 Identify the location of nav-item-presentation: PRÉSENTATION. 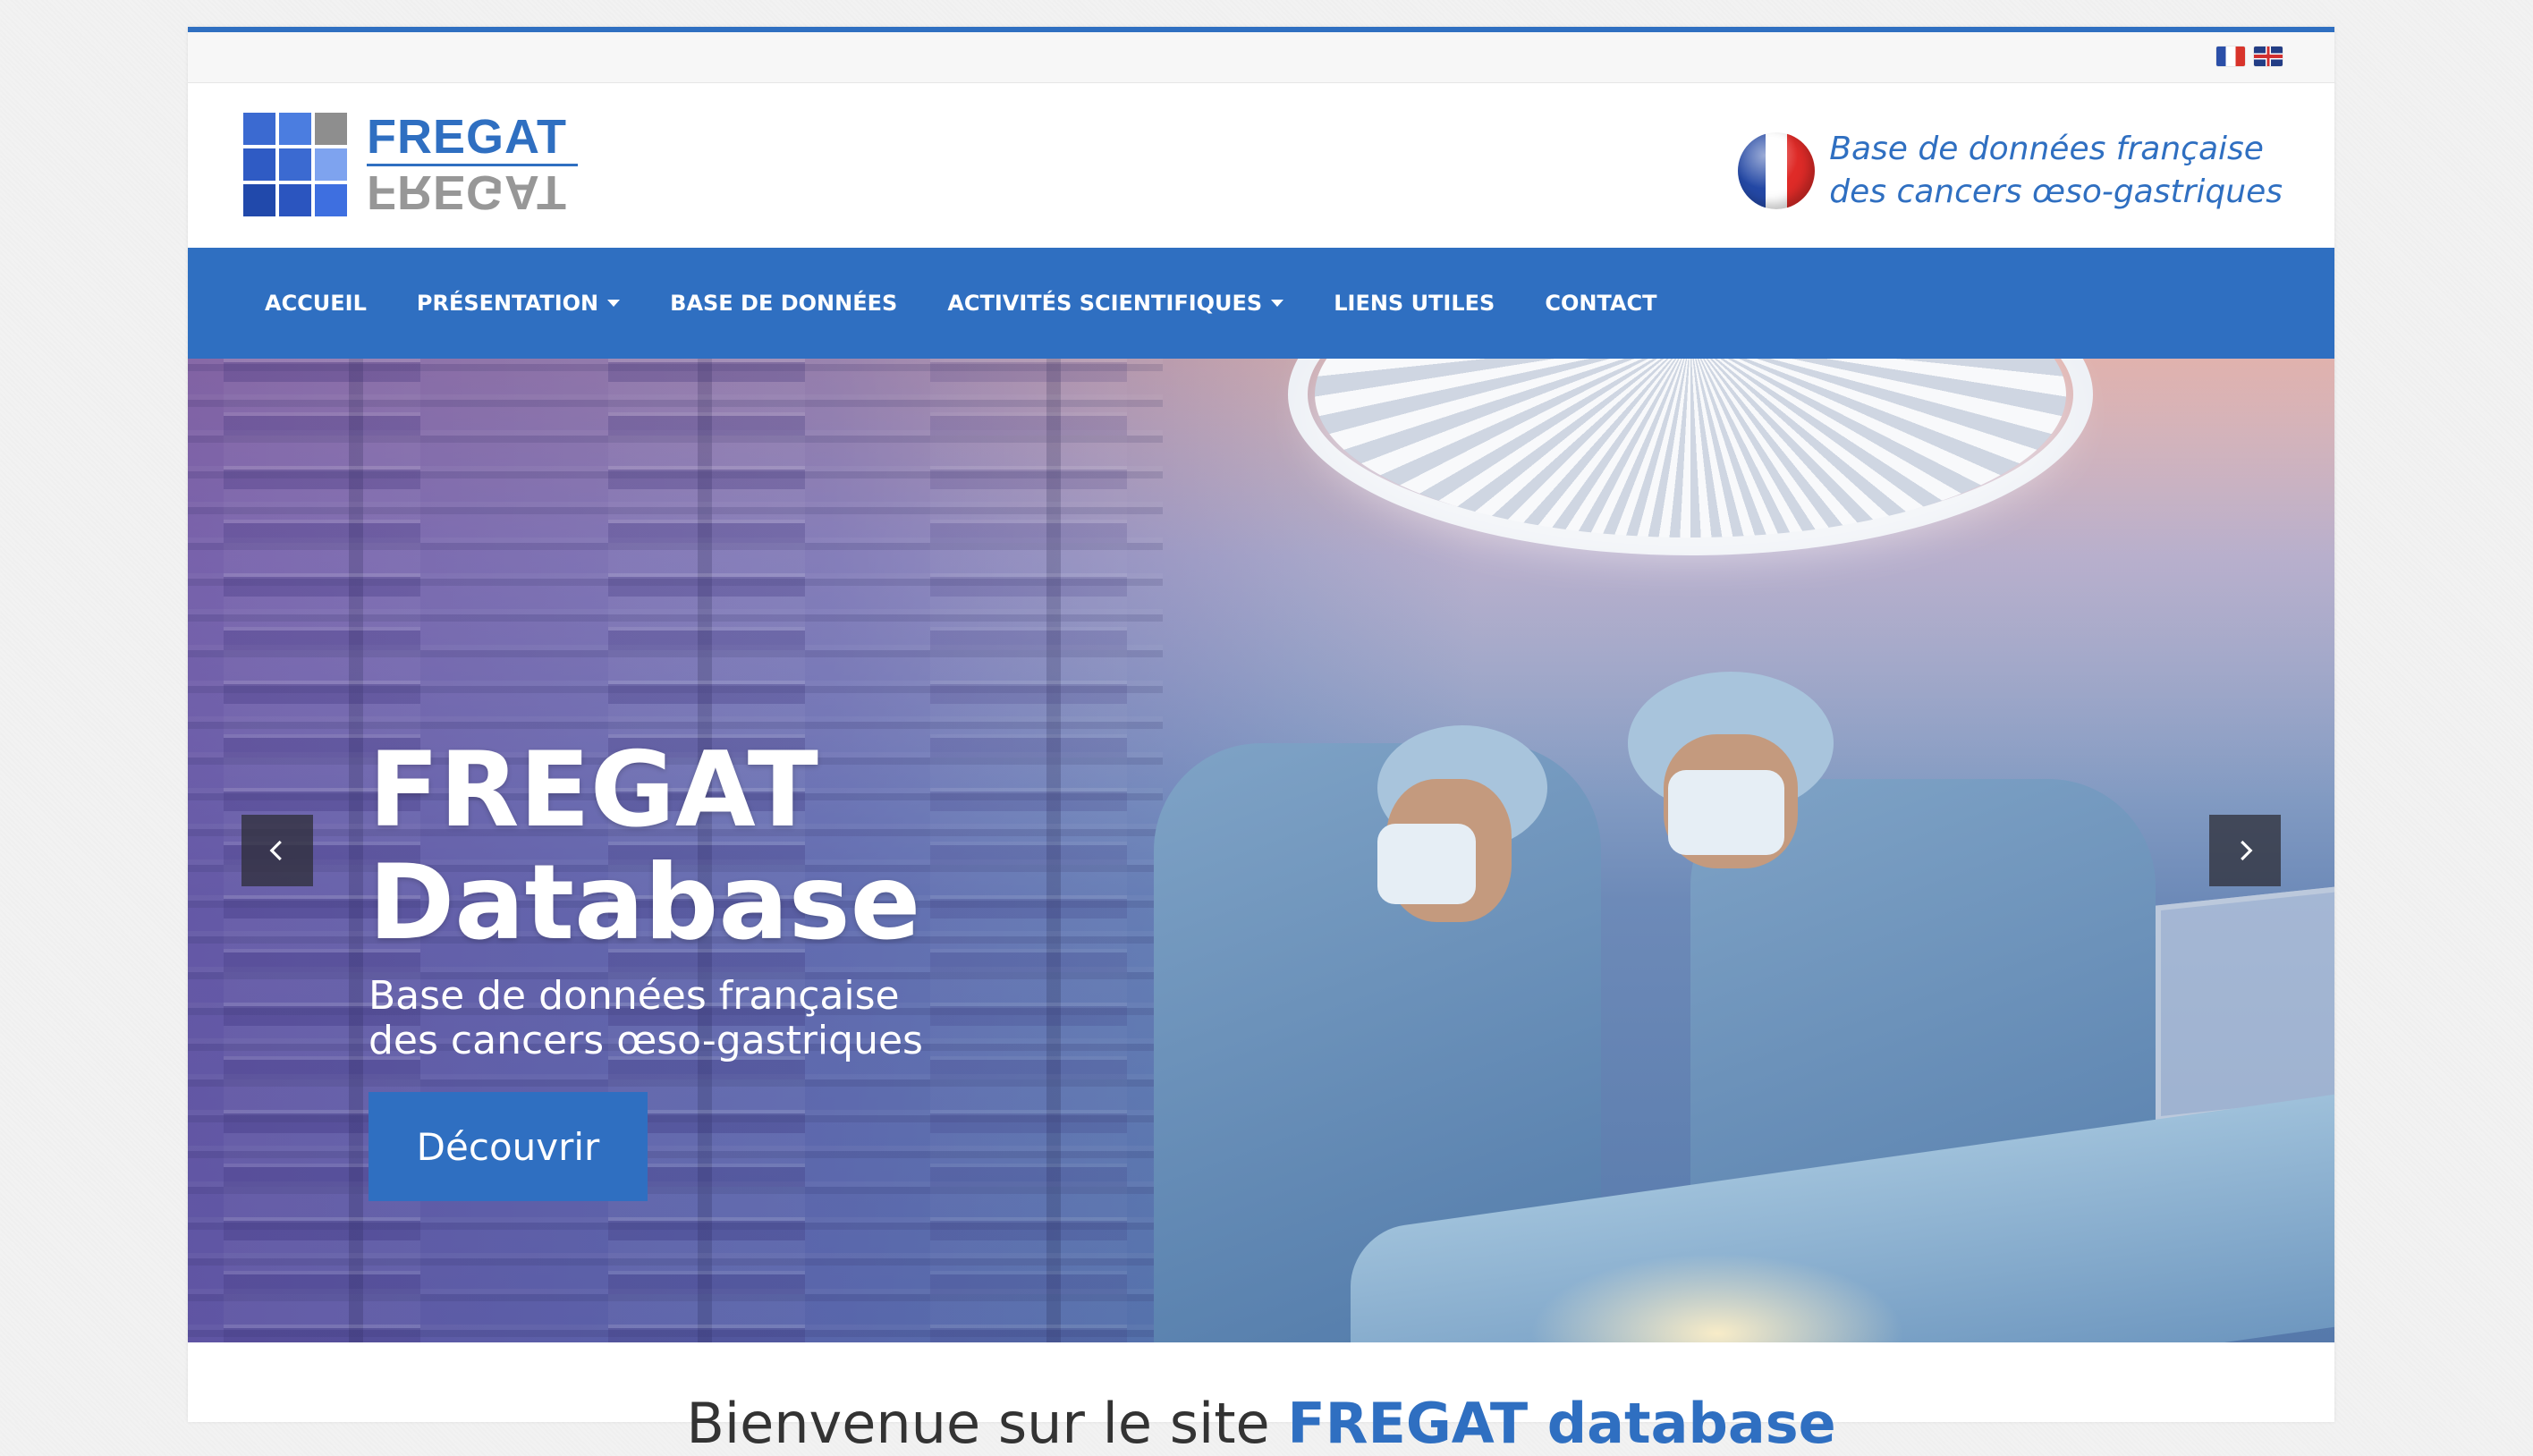
(518, 303).